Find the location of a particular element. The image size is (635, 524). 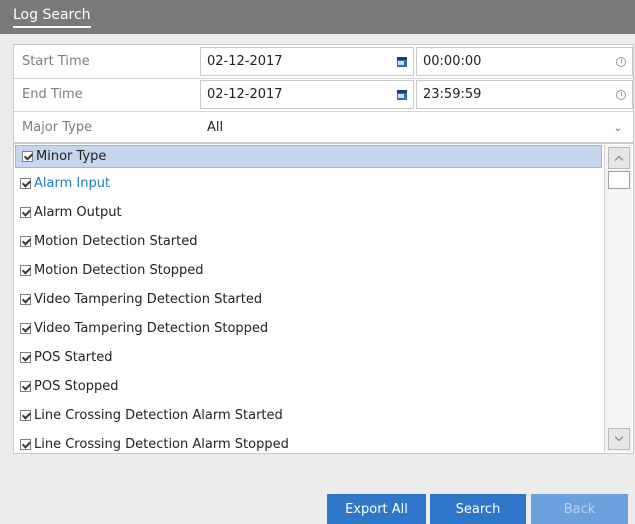

item-label: Line Crossing Detection Alarm Stopped is located at coordinates (161, 444).